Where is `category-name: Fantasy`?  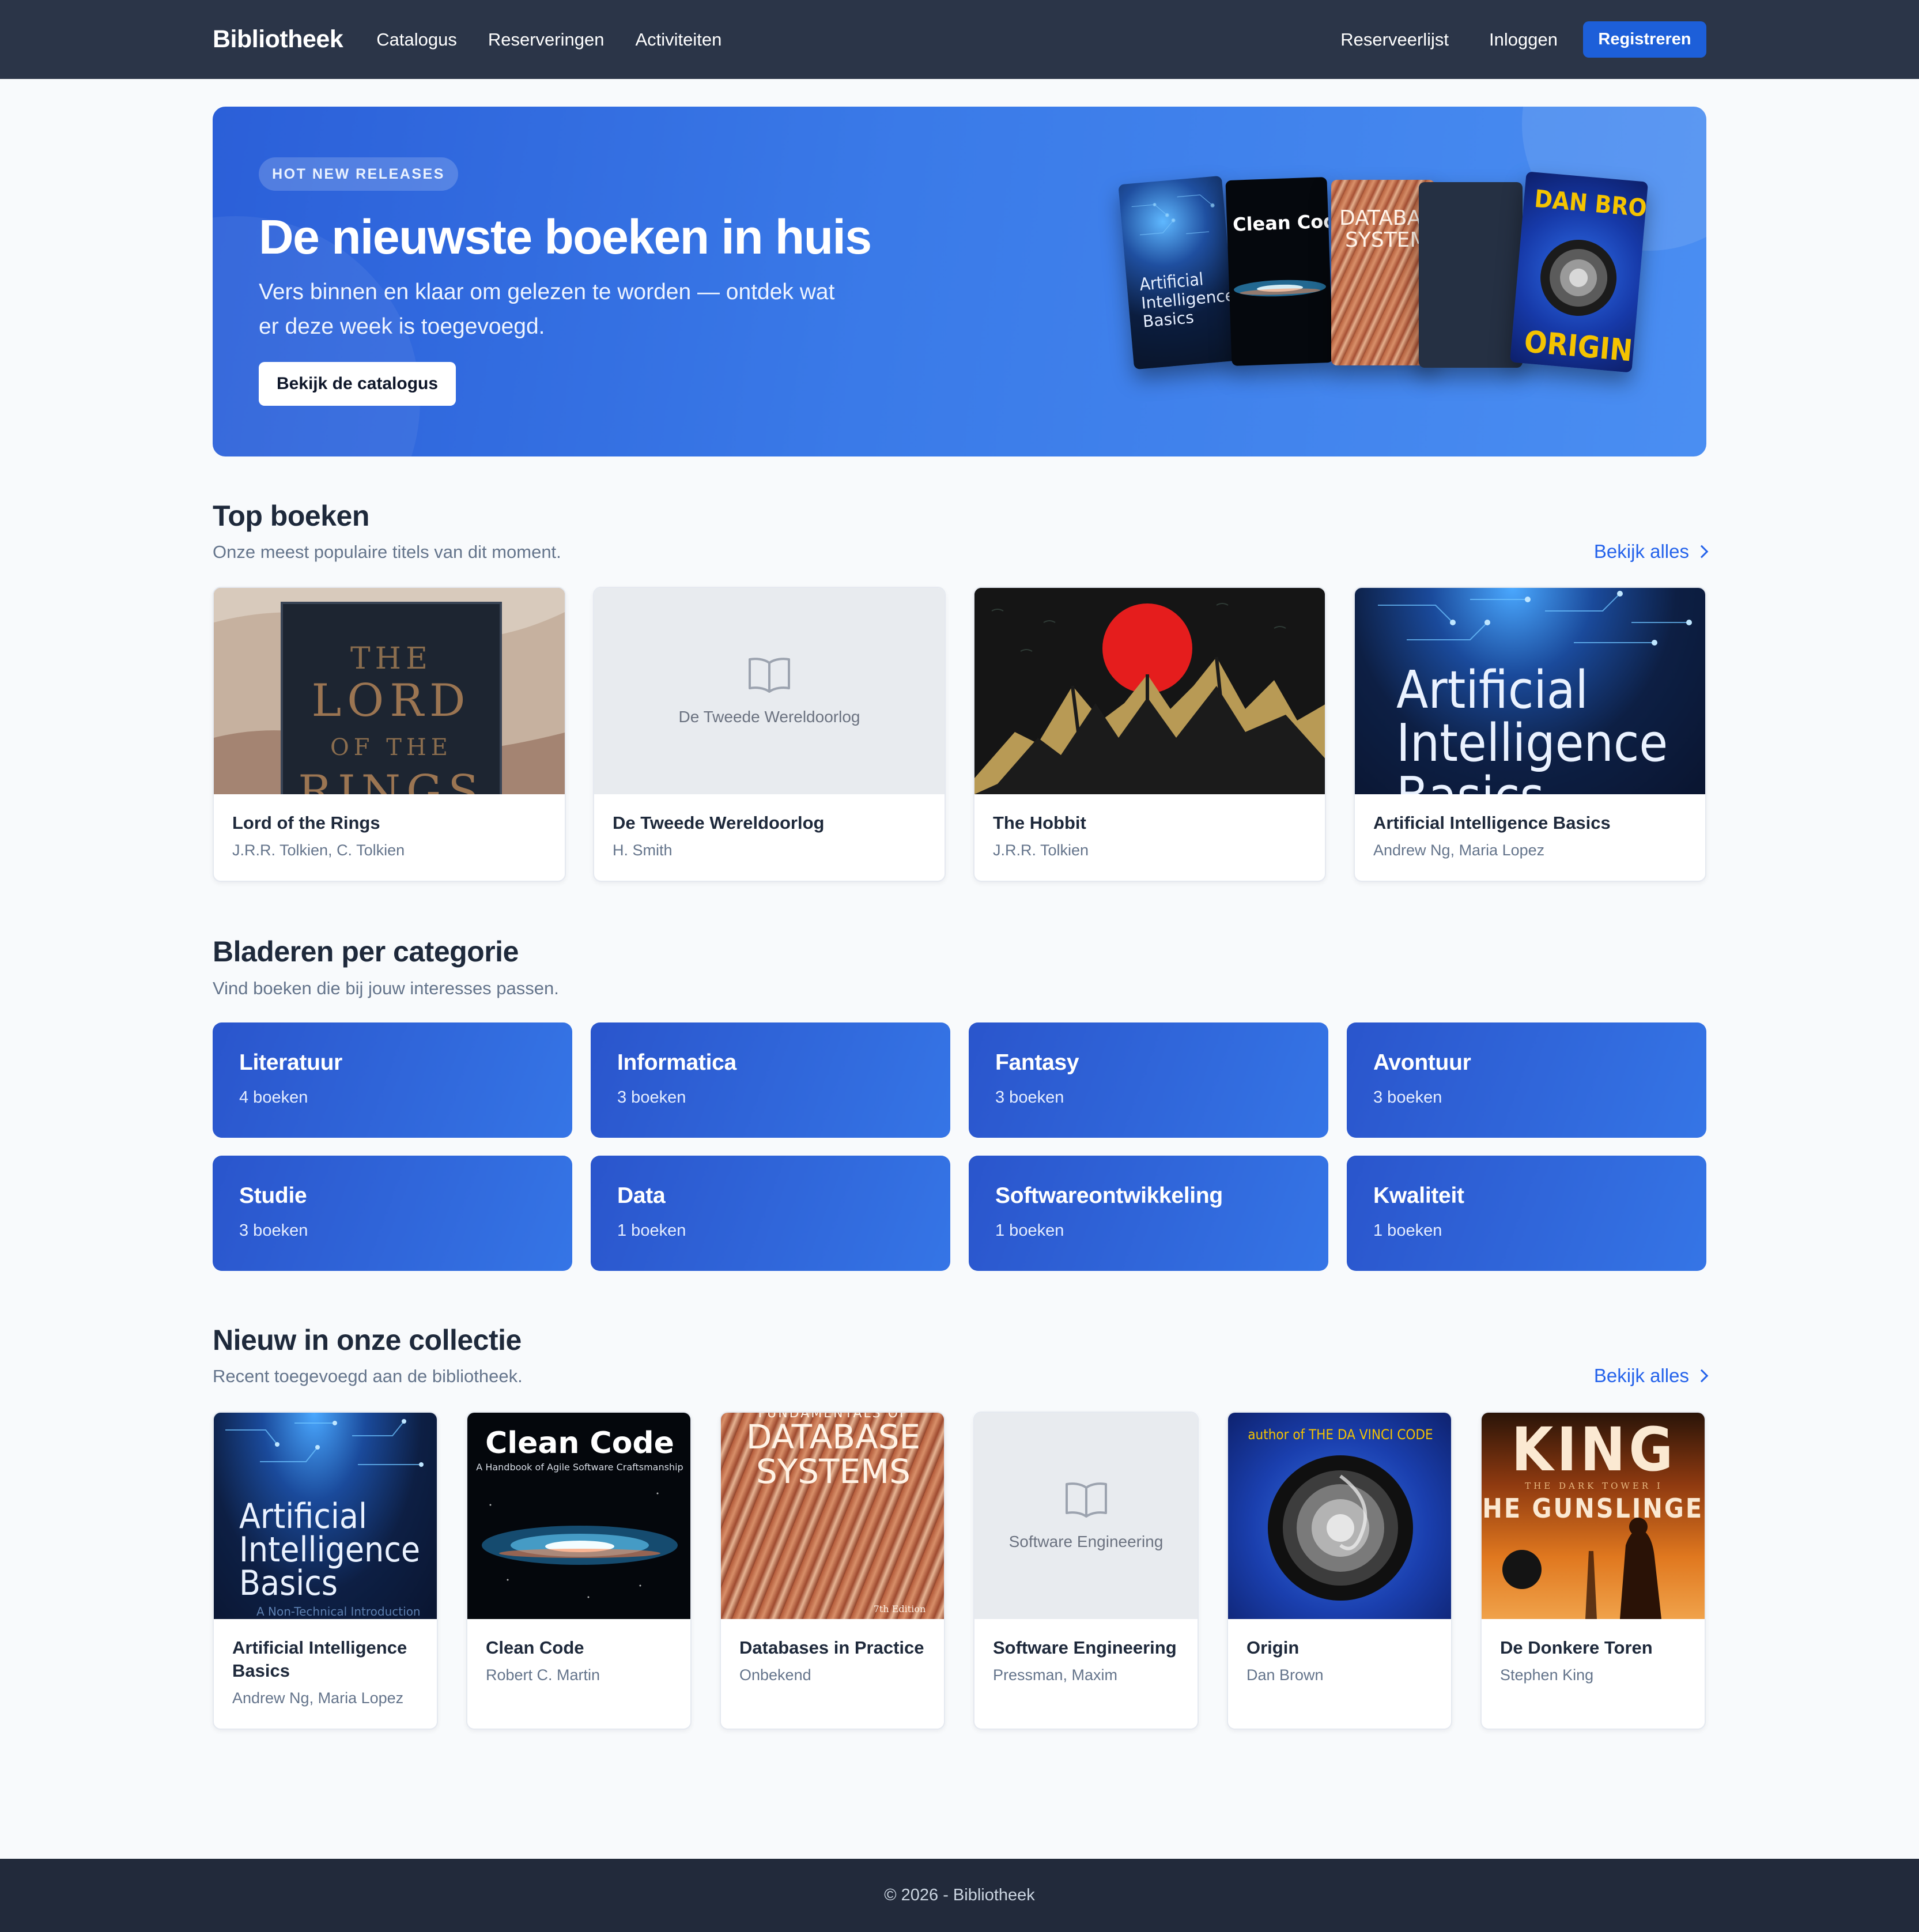
category-name: Fantasy is located at coordinates (1037, 1062).